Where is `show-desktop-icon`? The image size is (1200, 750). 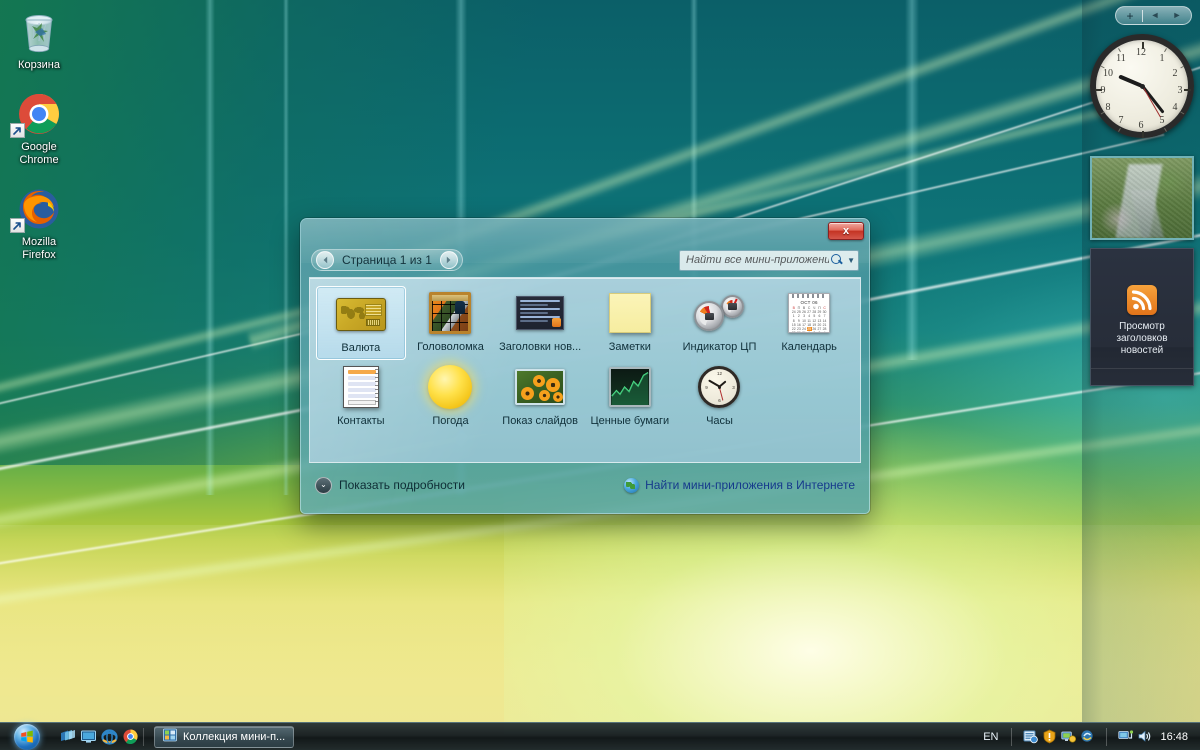 show-desktop-icon is located at coordinates (88, 737).